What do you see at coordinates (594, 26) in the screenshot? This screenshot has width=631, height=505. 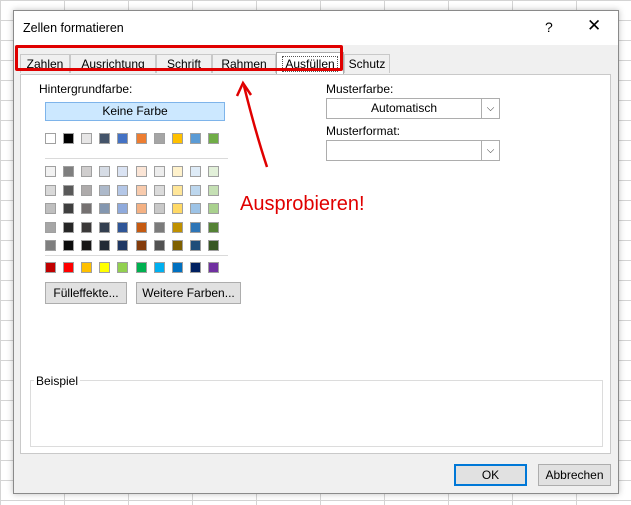 I see `close-icon: ✕` at bounding box center [594, 26].